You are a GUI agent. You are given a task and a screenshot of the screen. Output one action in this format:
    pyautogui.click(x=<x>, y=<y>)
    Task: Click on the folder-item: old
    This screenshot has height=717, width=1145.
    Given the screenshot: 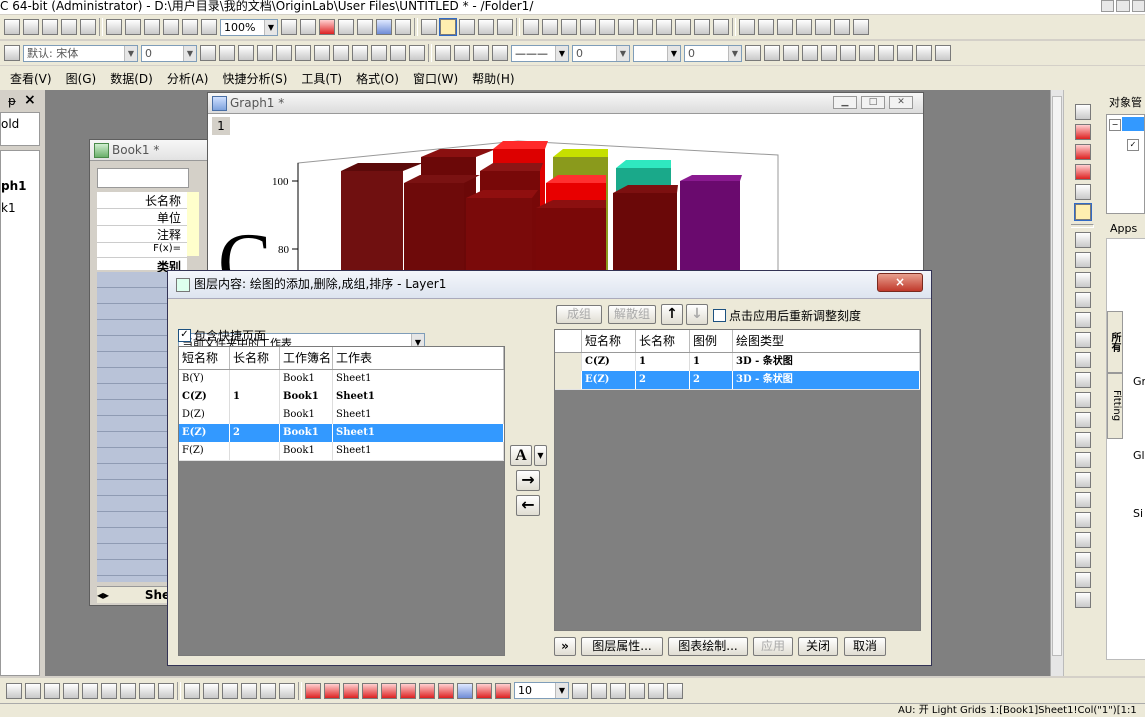 What is the action you would take?
    pyautogui.click(x=10, y=124)
    